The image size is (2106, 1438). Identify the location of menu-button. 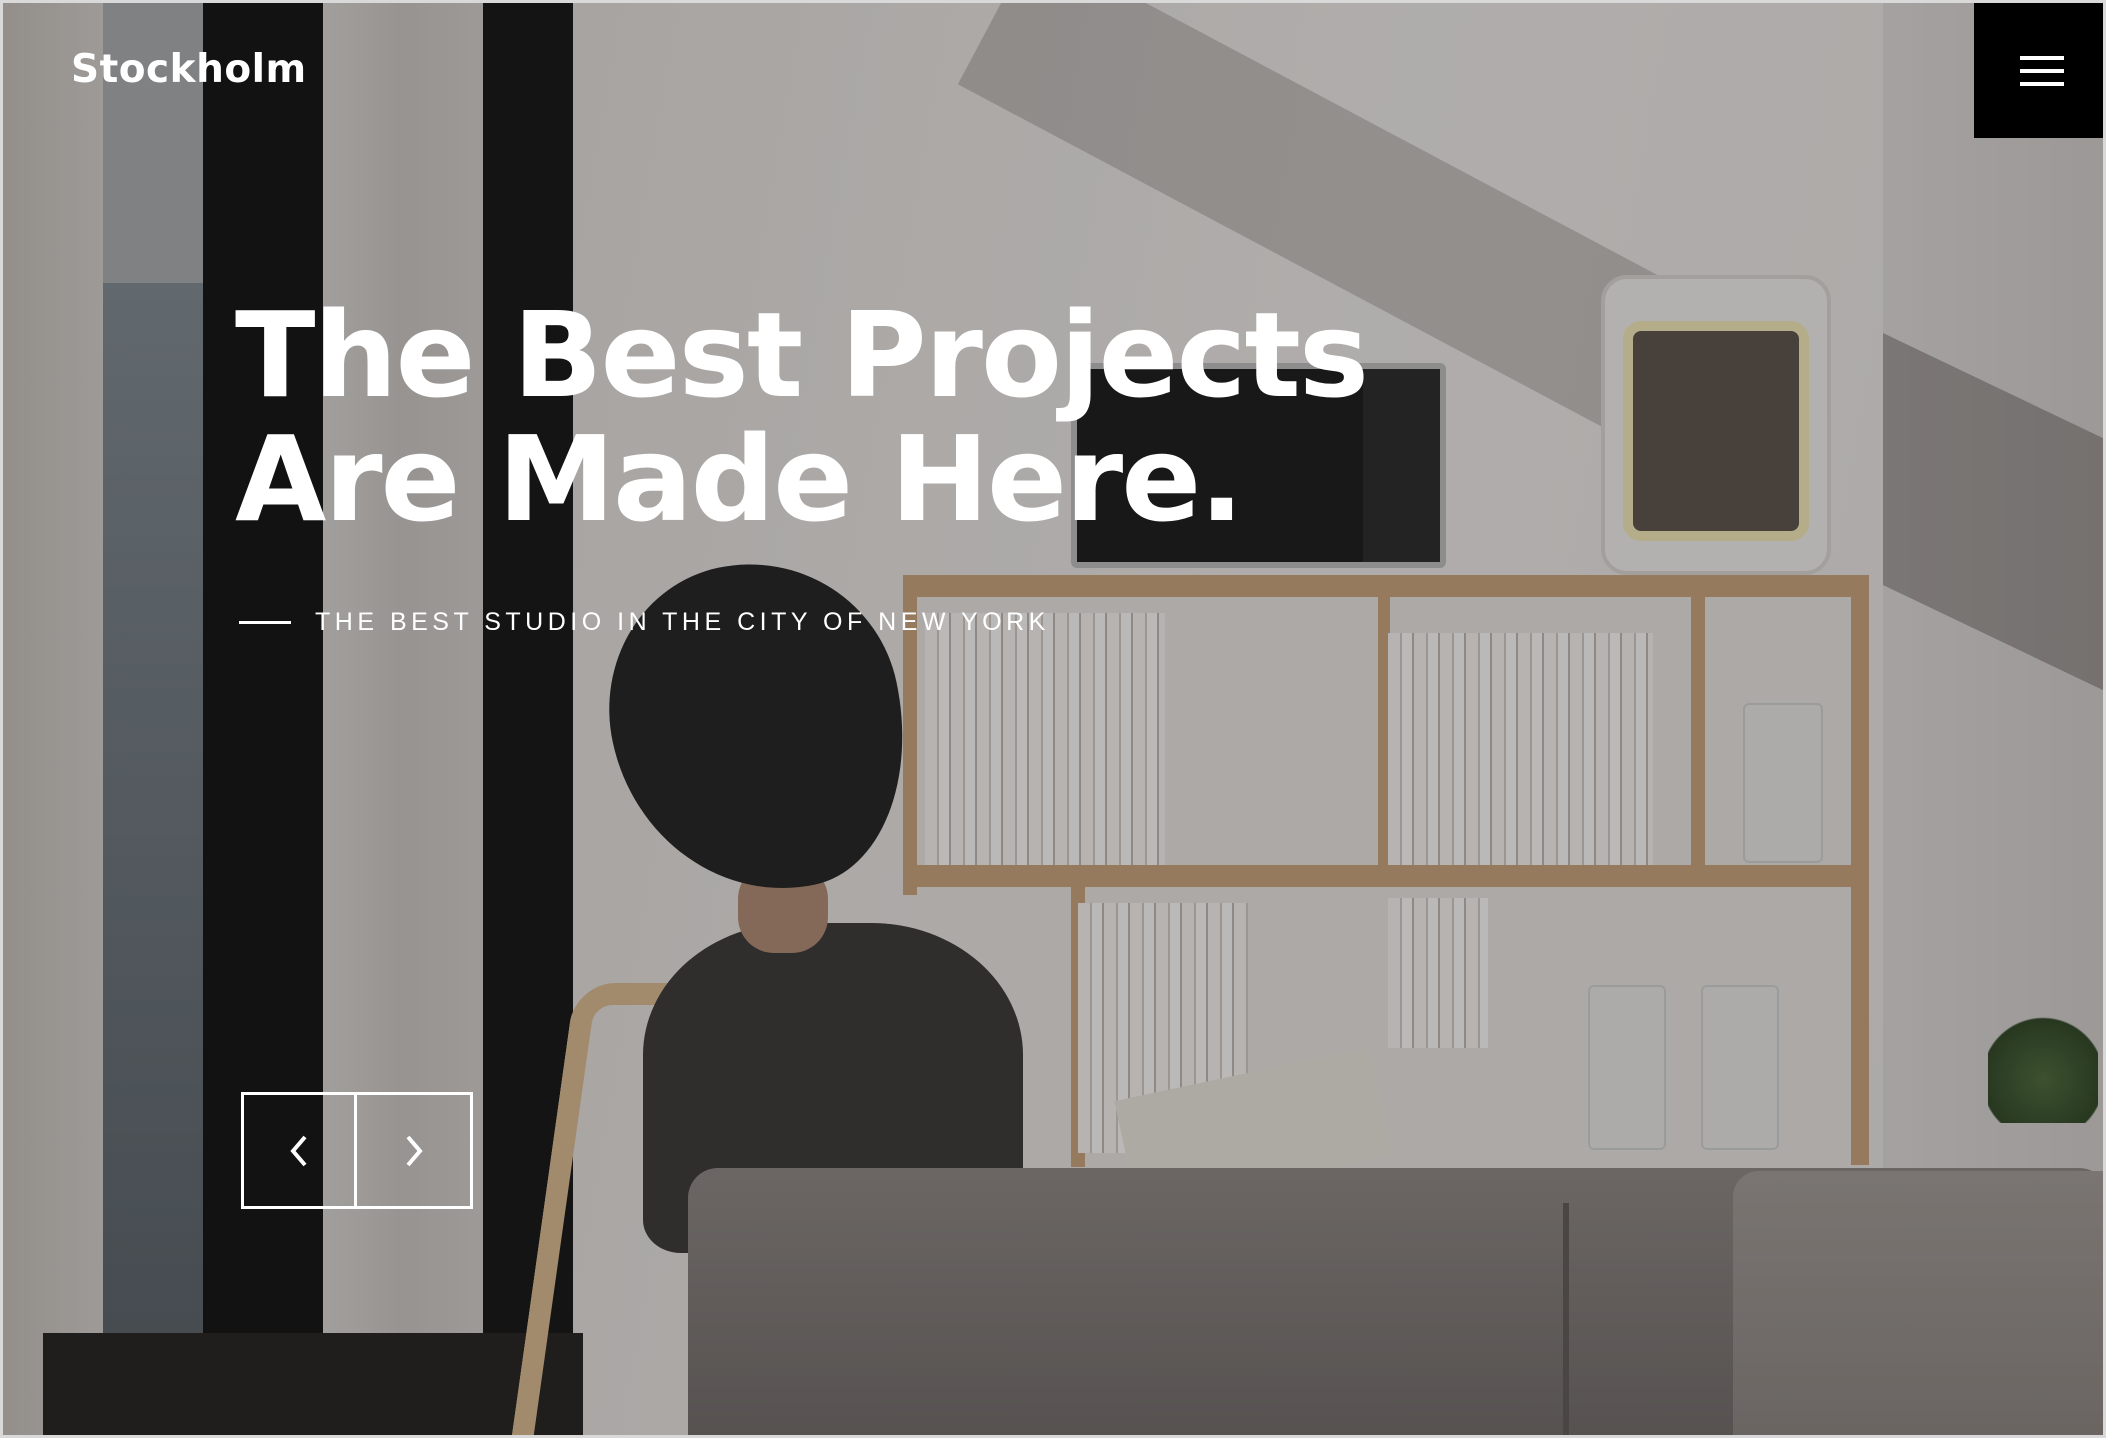
(2038, 70).